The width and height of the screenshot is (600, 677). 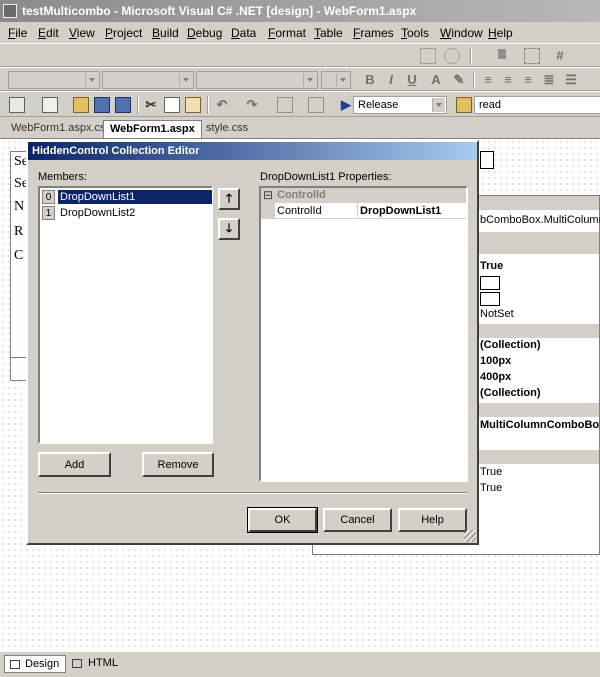 I want to click on property-value: MultiColumnComboBox, so click(x=540, y=425).